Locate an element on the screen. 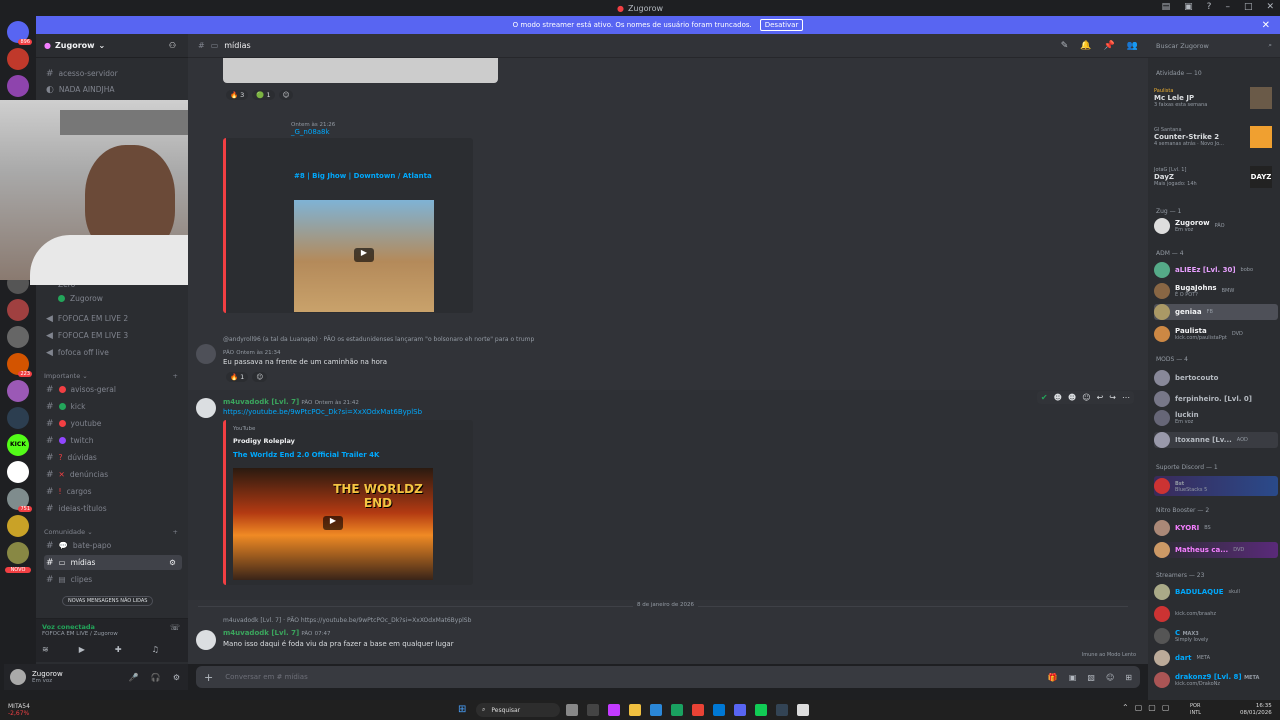  channel-item: ◐ NADA AINDJHA is located at coordinates (113, 89).